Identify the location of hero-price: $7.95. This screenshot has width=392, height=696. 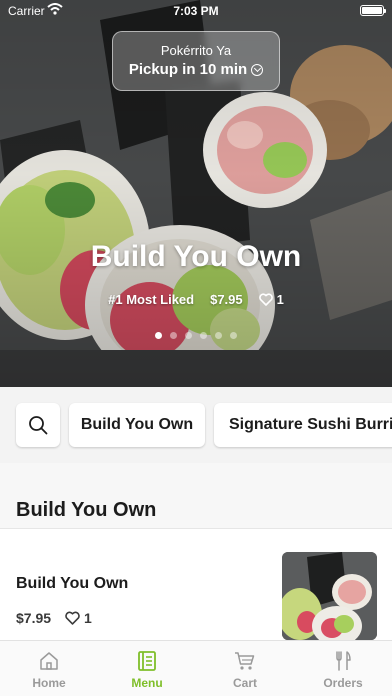
(226, 299).